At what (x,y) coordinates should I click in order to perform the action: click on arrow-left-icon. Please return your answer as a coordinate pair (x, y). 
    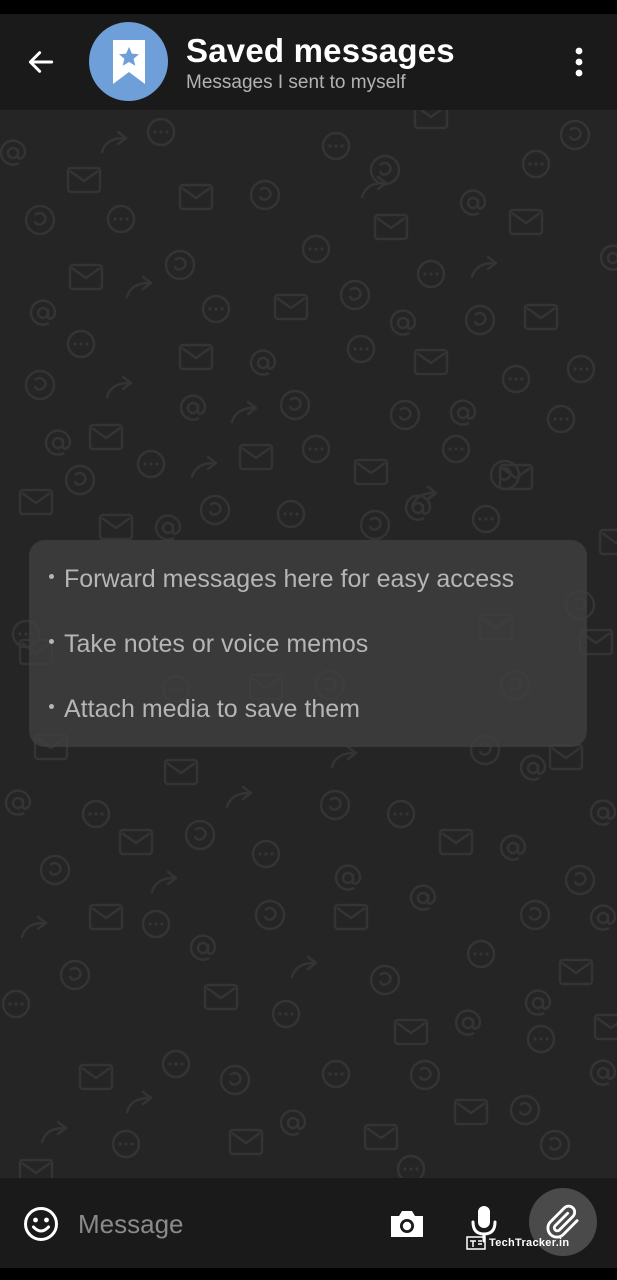
    Looking at the image, I should click on (41, 62).